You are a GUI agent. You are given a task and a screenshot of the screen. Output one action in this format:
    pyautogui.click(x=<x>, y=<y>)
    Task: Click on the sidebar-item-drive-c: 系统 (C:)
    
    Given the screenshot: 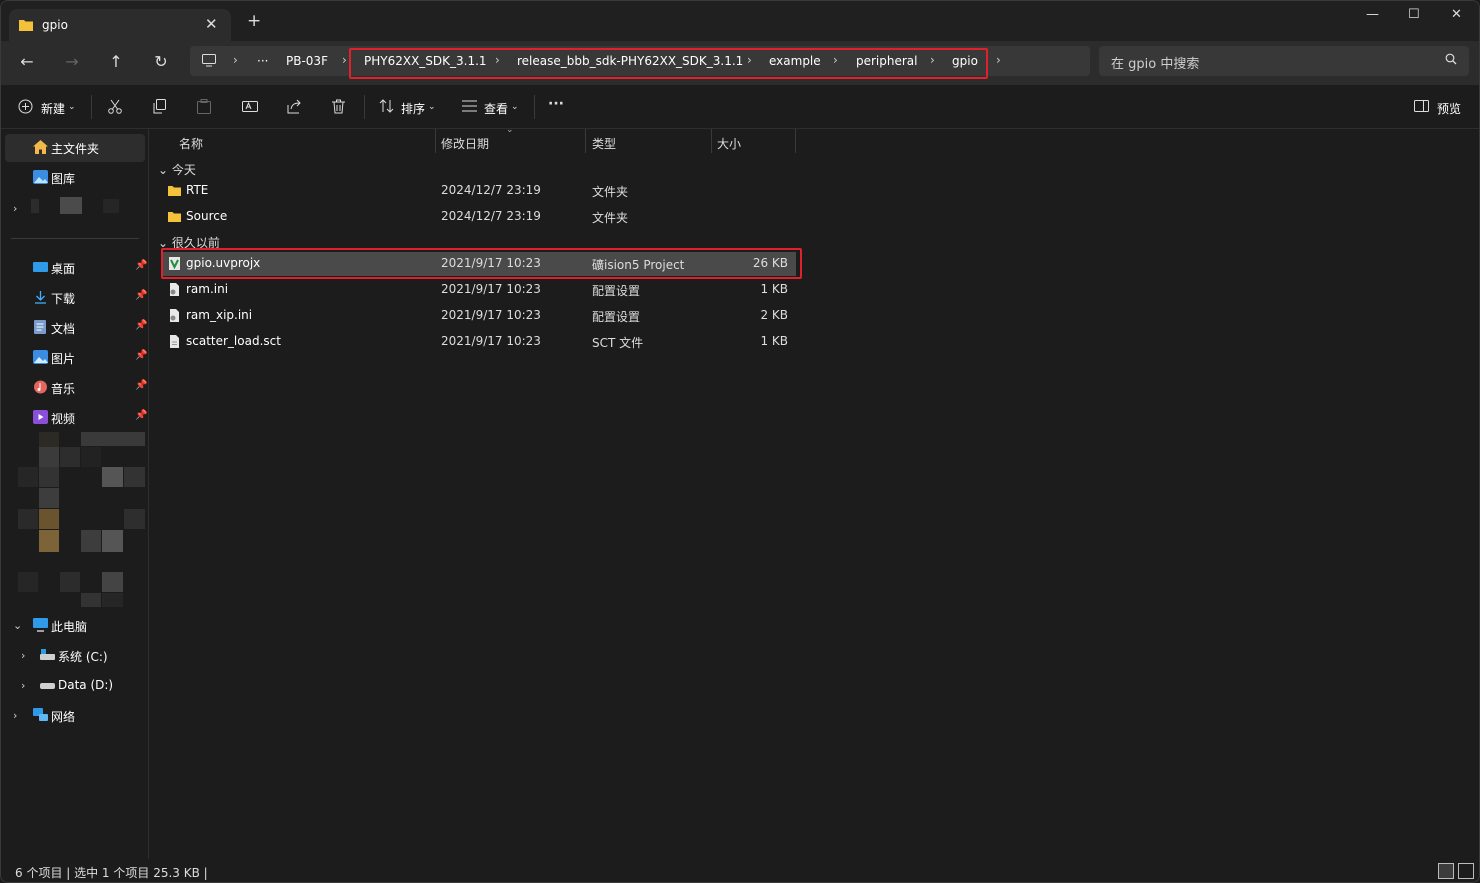 What is the action you would take?
    pyautogui.click(x=82, y=656)
    